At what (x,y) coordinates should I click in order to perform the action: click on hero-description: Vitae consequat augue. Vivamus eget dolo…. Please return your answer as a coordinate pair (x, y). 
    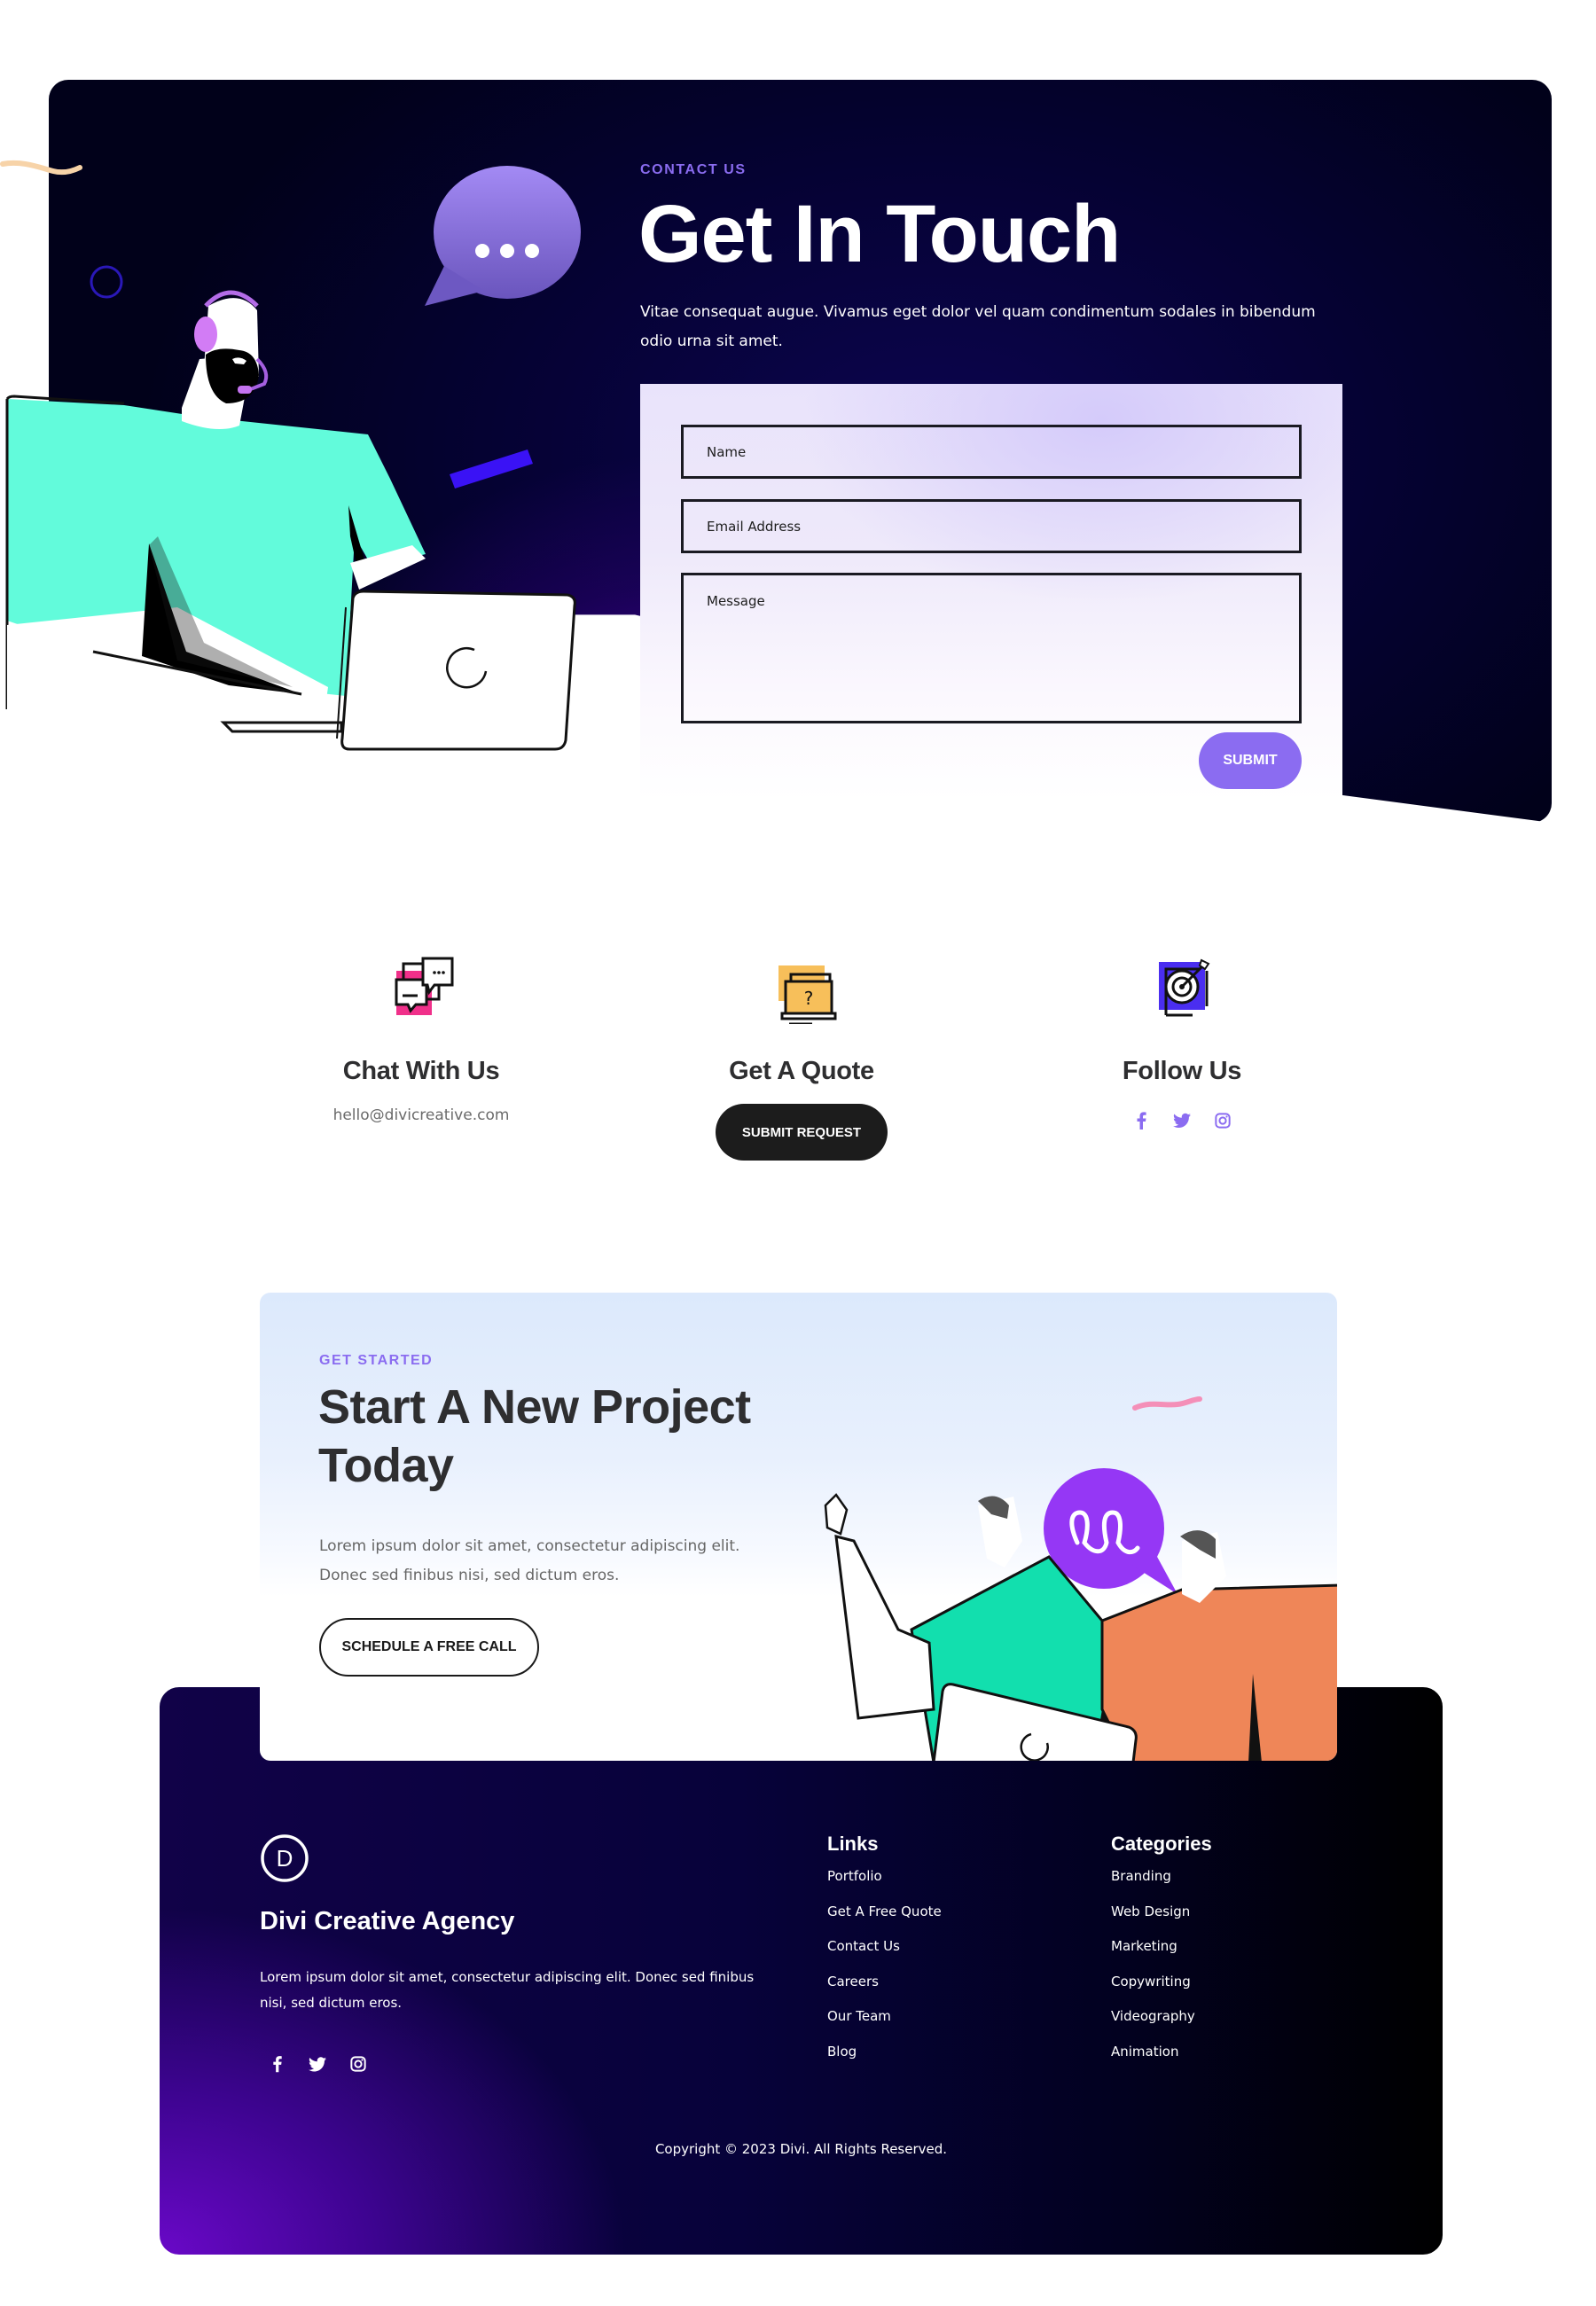
    Looking at the image, I should click on (978, 326).